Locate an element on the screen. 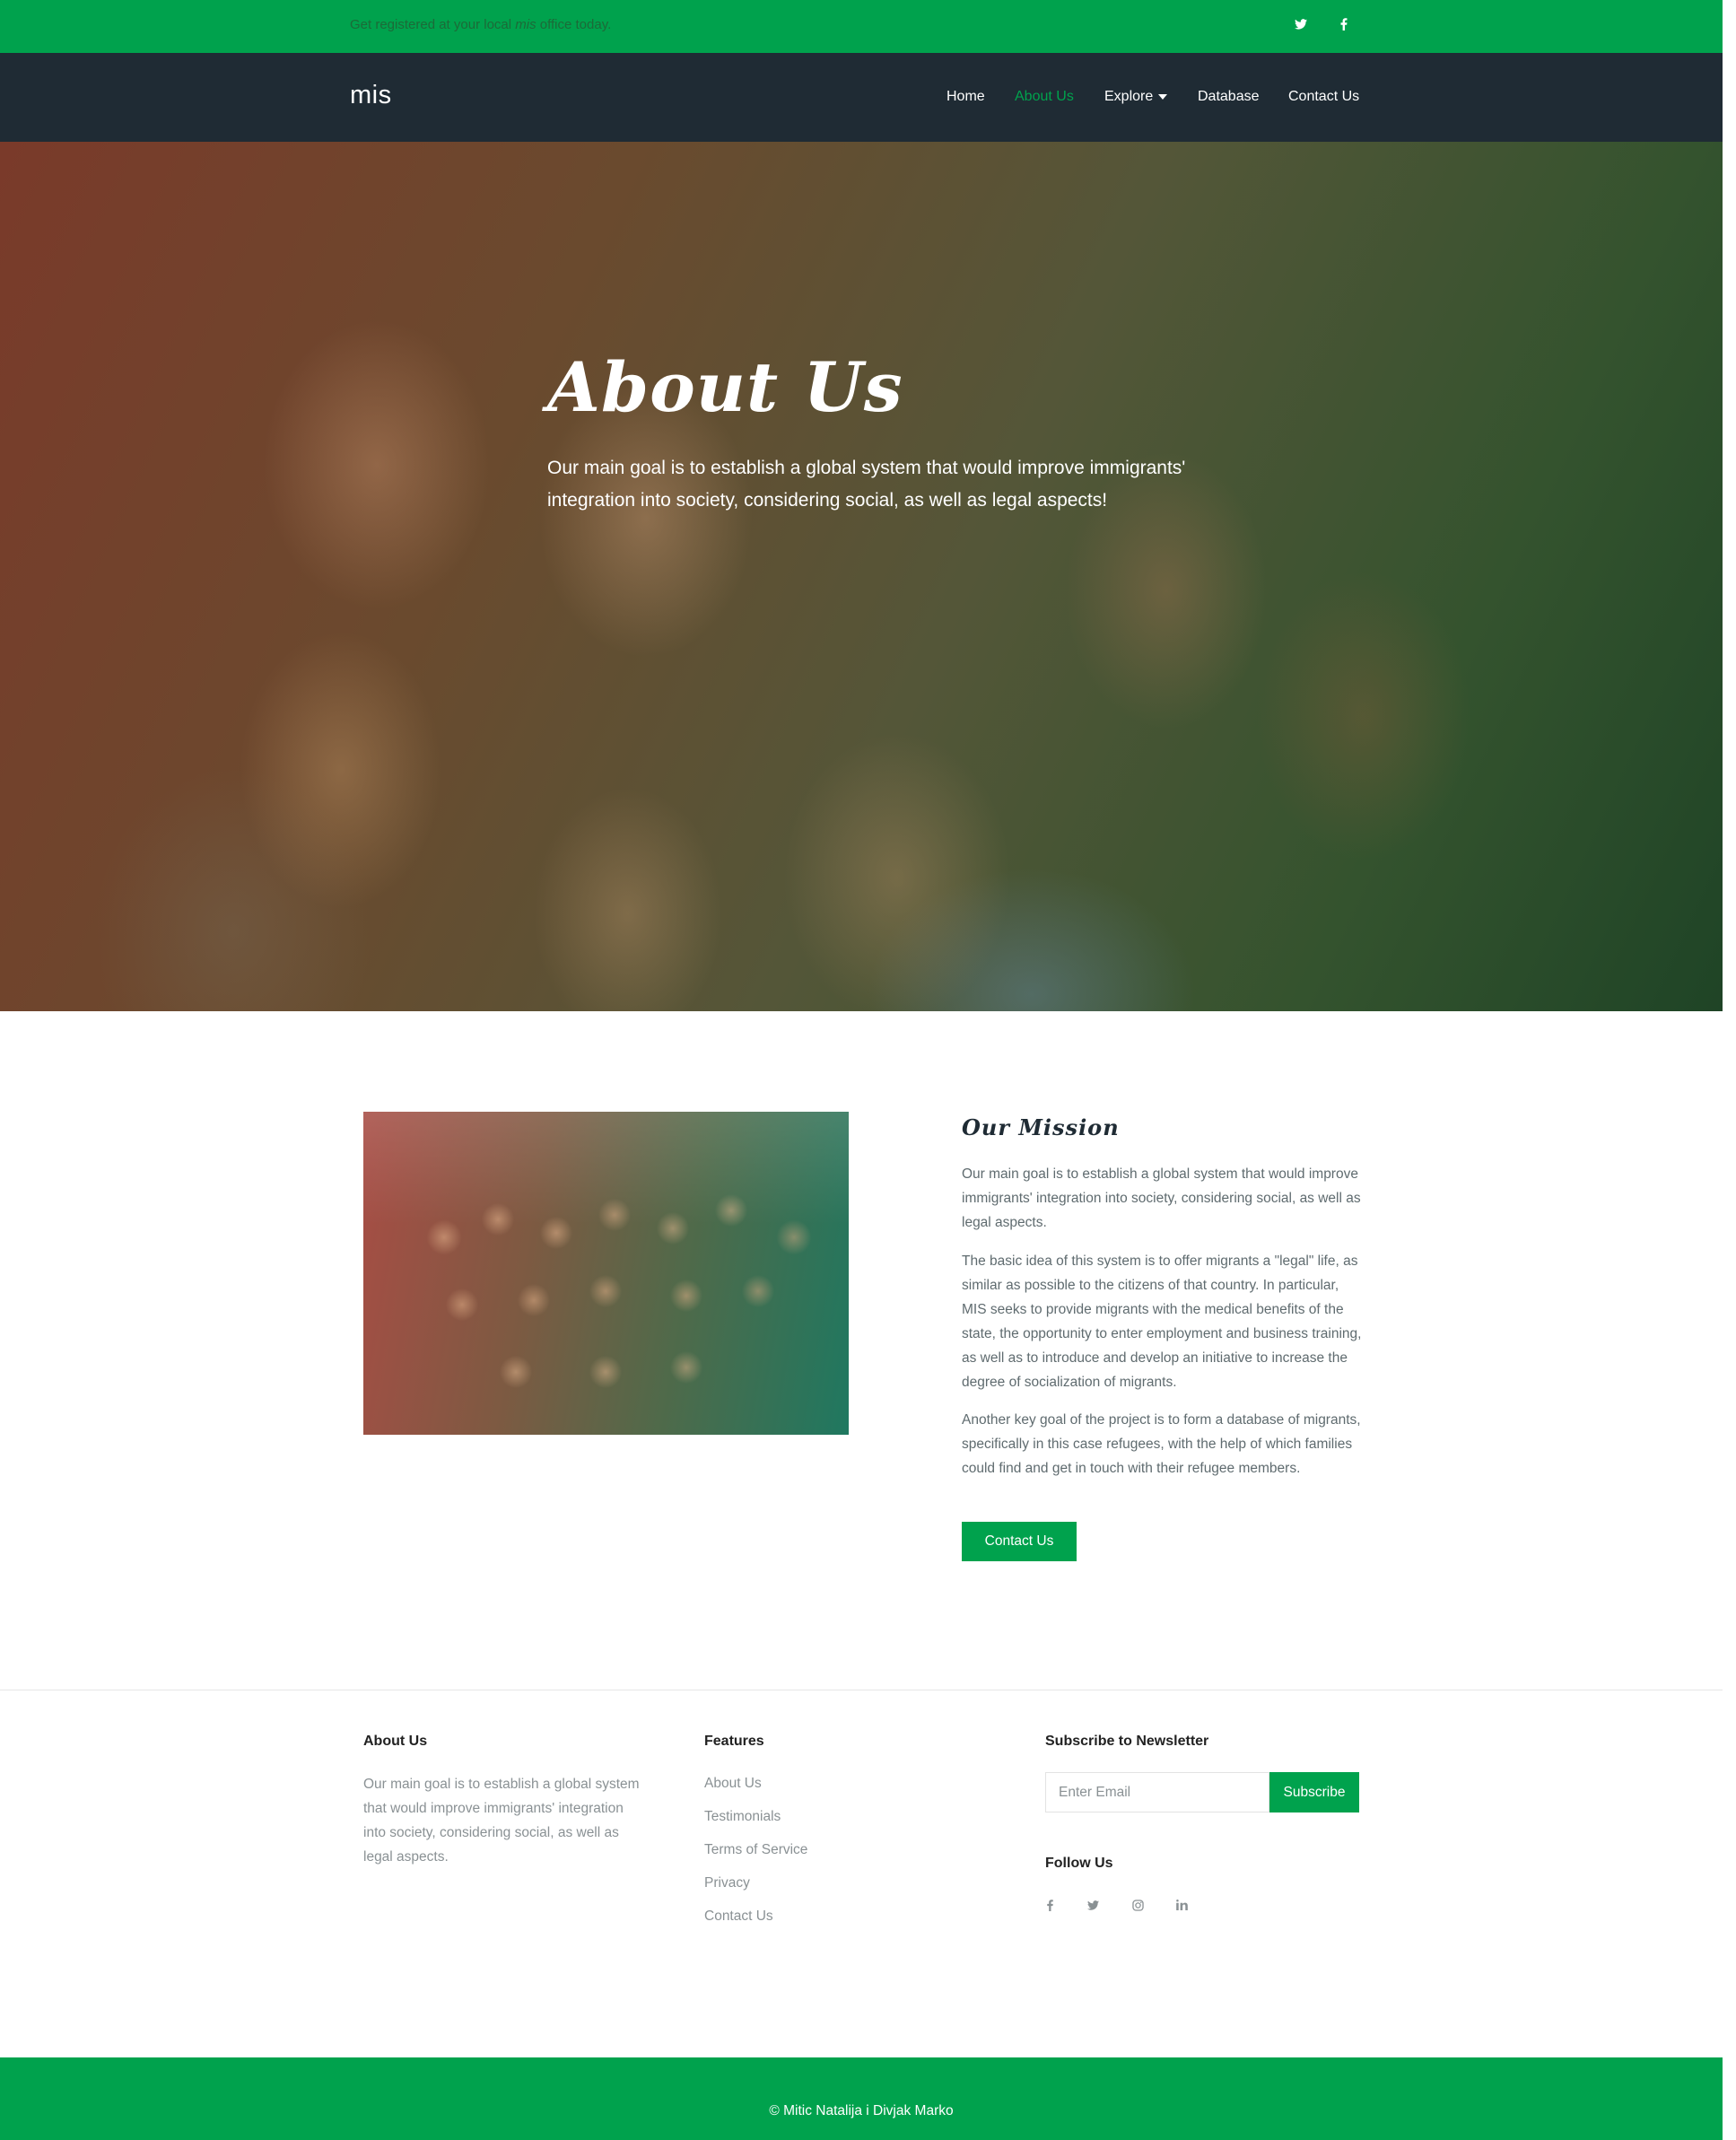 This screenshot has width=1736, height=2140. footer-link-about-us: About Us is located at coordinates (733, 1784).